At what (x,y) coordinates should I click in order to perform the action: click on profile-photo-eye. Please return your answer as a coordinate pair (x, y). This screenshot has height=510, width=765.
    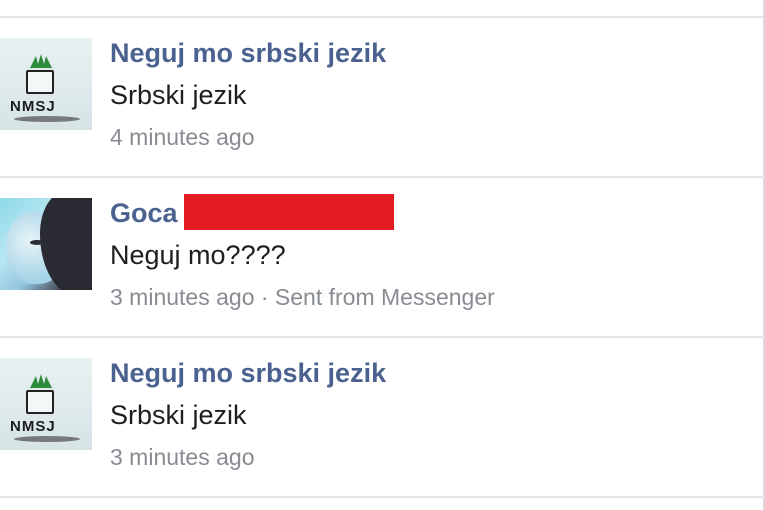
    Looking at the image, I should click on (37, 242).